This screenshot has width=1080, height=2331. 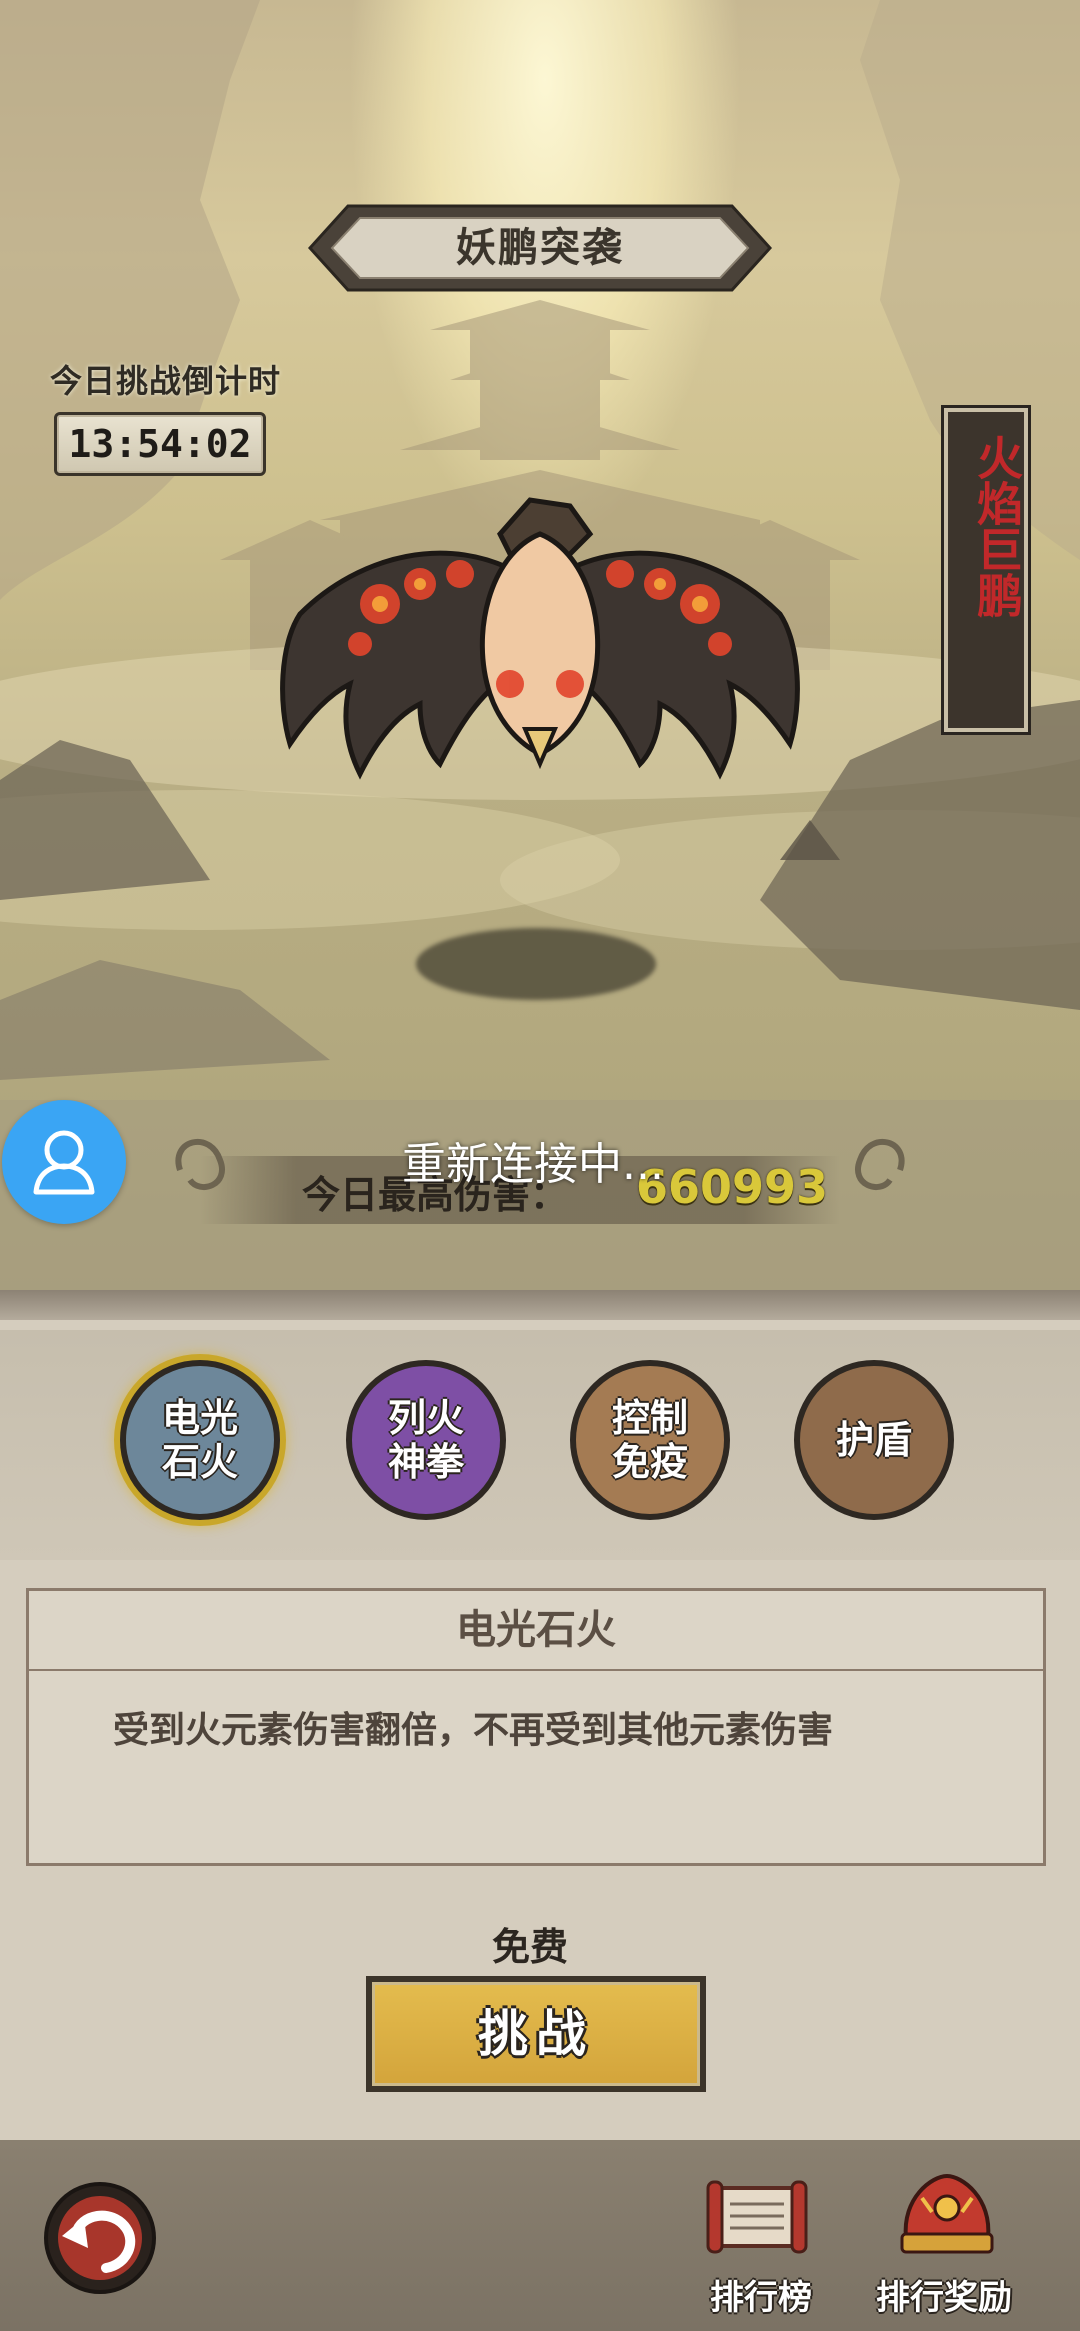 I want to click on skill-button-1: 电光 石火, so click(x=200, y=1440).